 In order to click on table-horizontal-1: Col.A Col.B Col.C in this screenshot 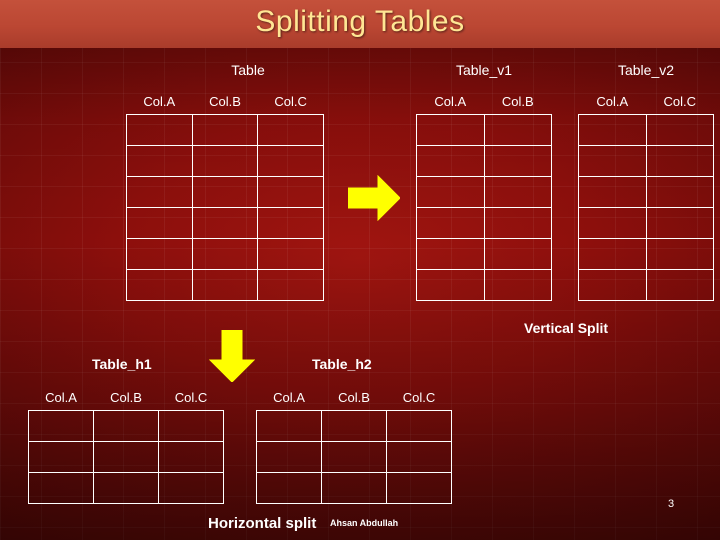, I will do `click(126, 444)`.